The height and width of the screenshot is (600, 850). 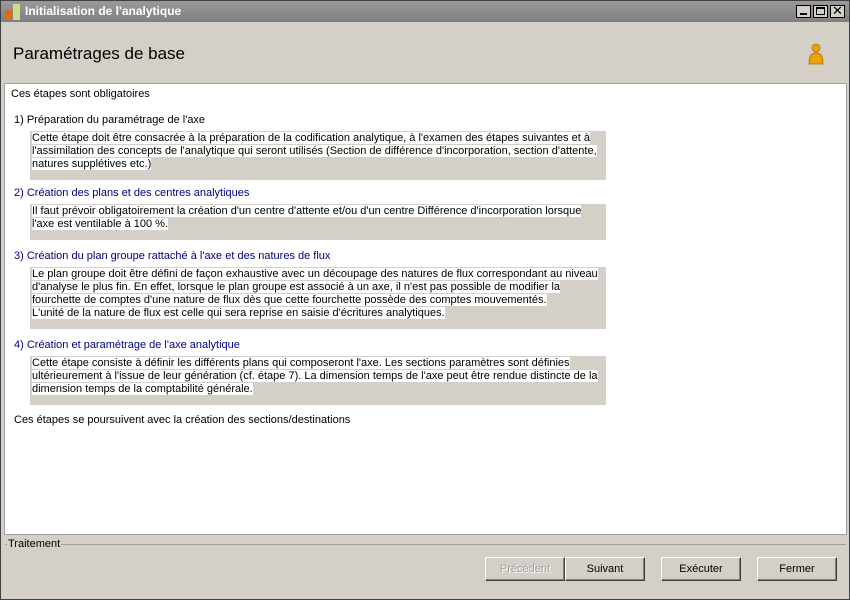 I want to click on next-button: Suivant, so click(x=605, y=569).